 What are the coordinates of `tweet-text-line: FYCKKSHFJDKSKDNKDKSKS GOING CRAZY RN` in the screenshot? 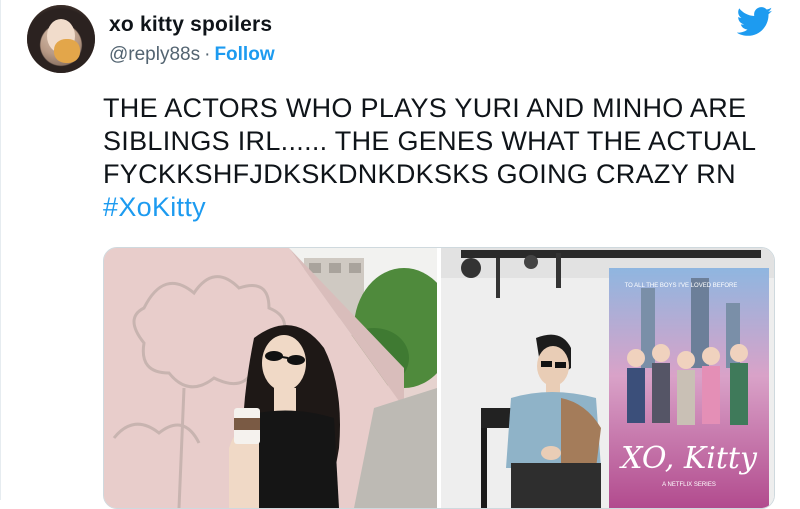 It's located at (419, 174).